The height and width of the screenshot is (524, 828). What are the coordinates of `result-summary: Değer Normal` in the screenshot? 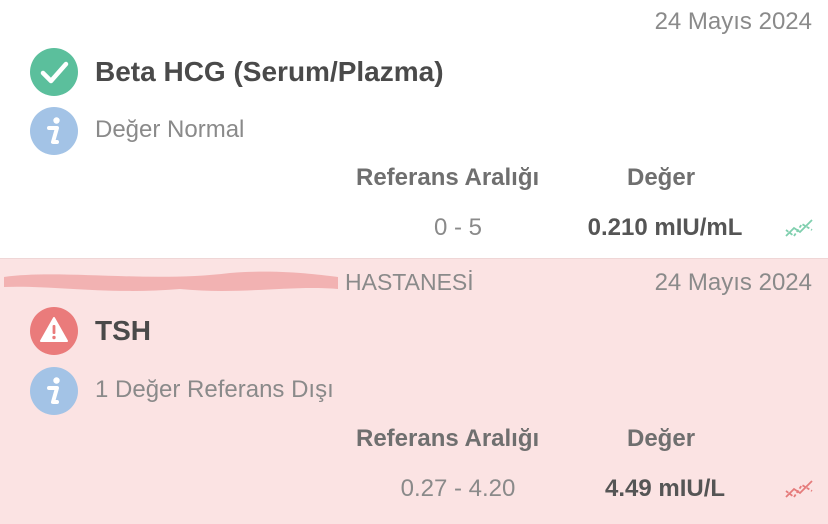 It's located at (170, 129).